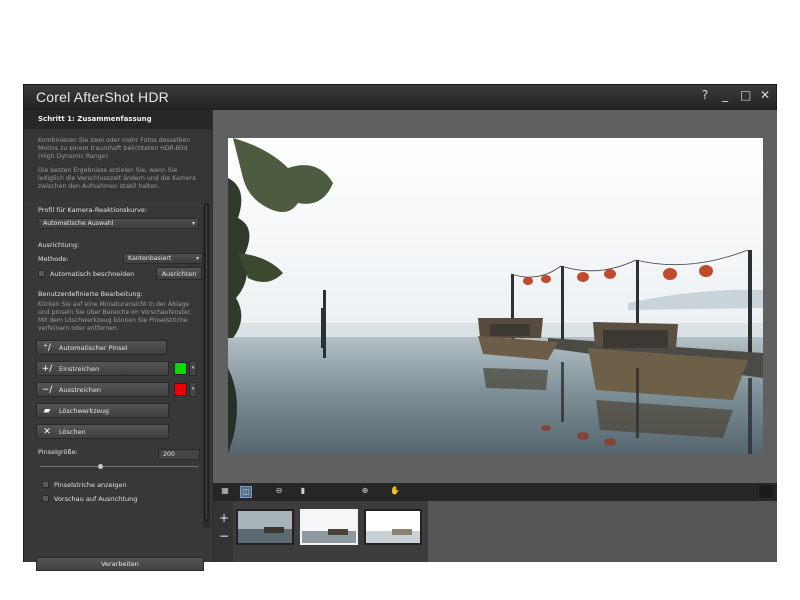 The width and height of the screenshot is (800, 600). Describe the element at coordinates (150, 258) in the screenshot. I see `method-value: Kantenbasiert` at that location.